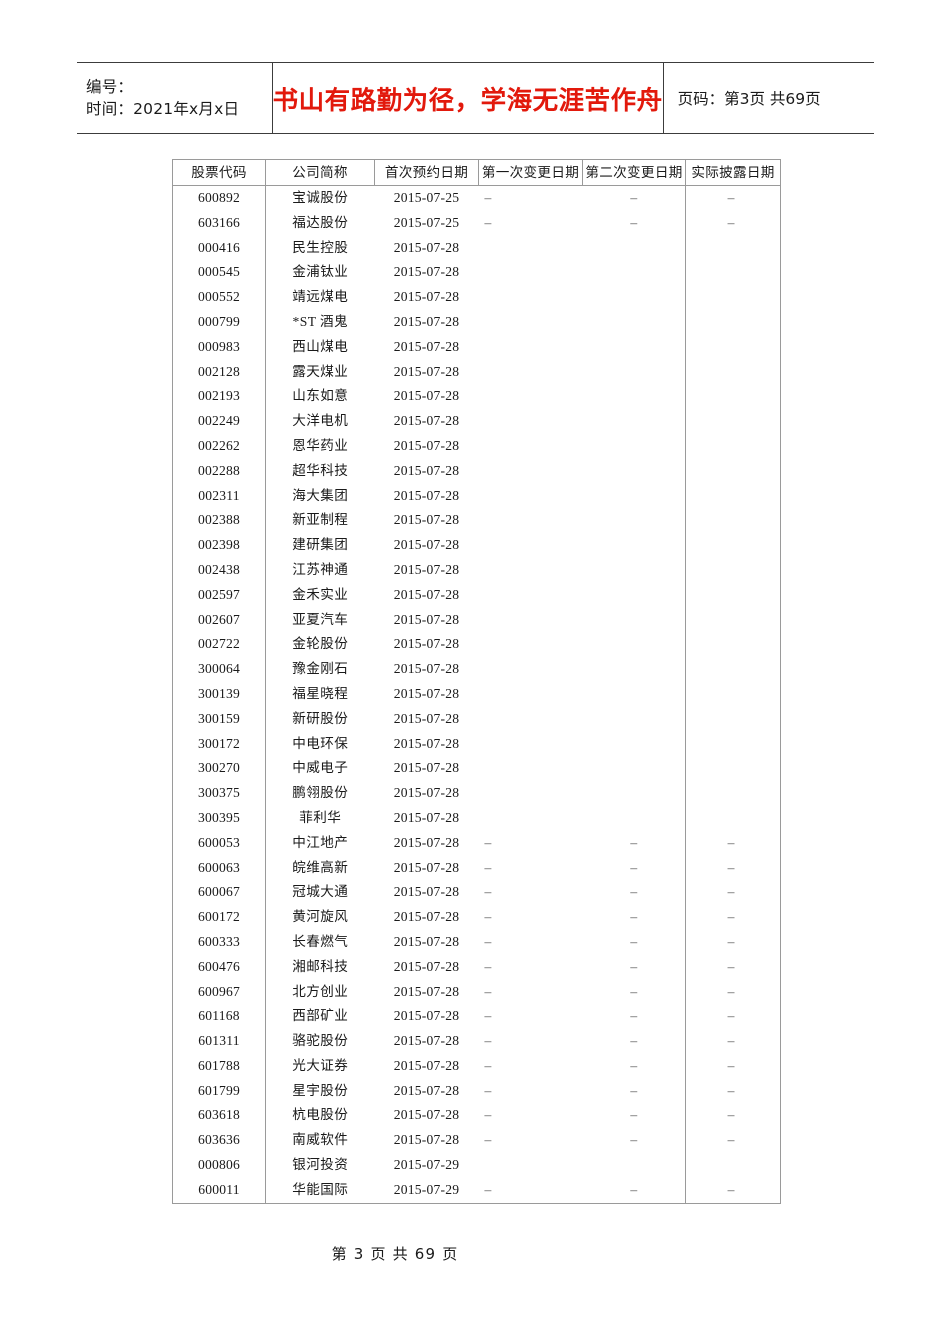 The height and width of the screenshot is (1344, 950). Describe the element at coordinates (320, 1041) in the screenshot. I see `cell-company-name: 骆驼股份` at that location.